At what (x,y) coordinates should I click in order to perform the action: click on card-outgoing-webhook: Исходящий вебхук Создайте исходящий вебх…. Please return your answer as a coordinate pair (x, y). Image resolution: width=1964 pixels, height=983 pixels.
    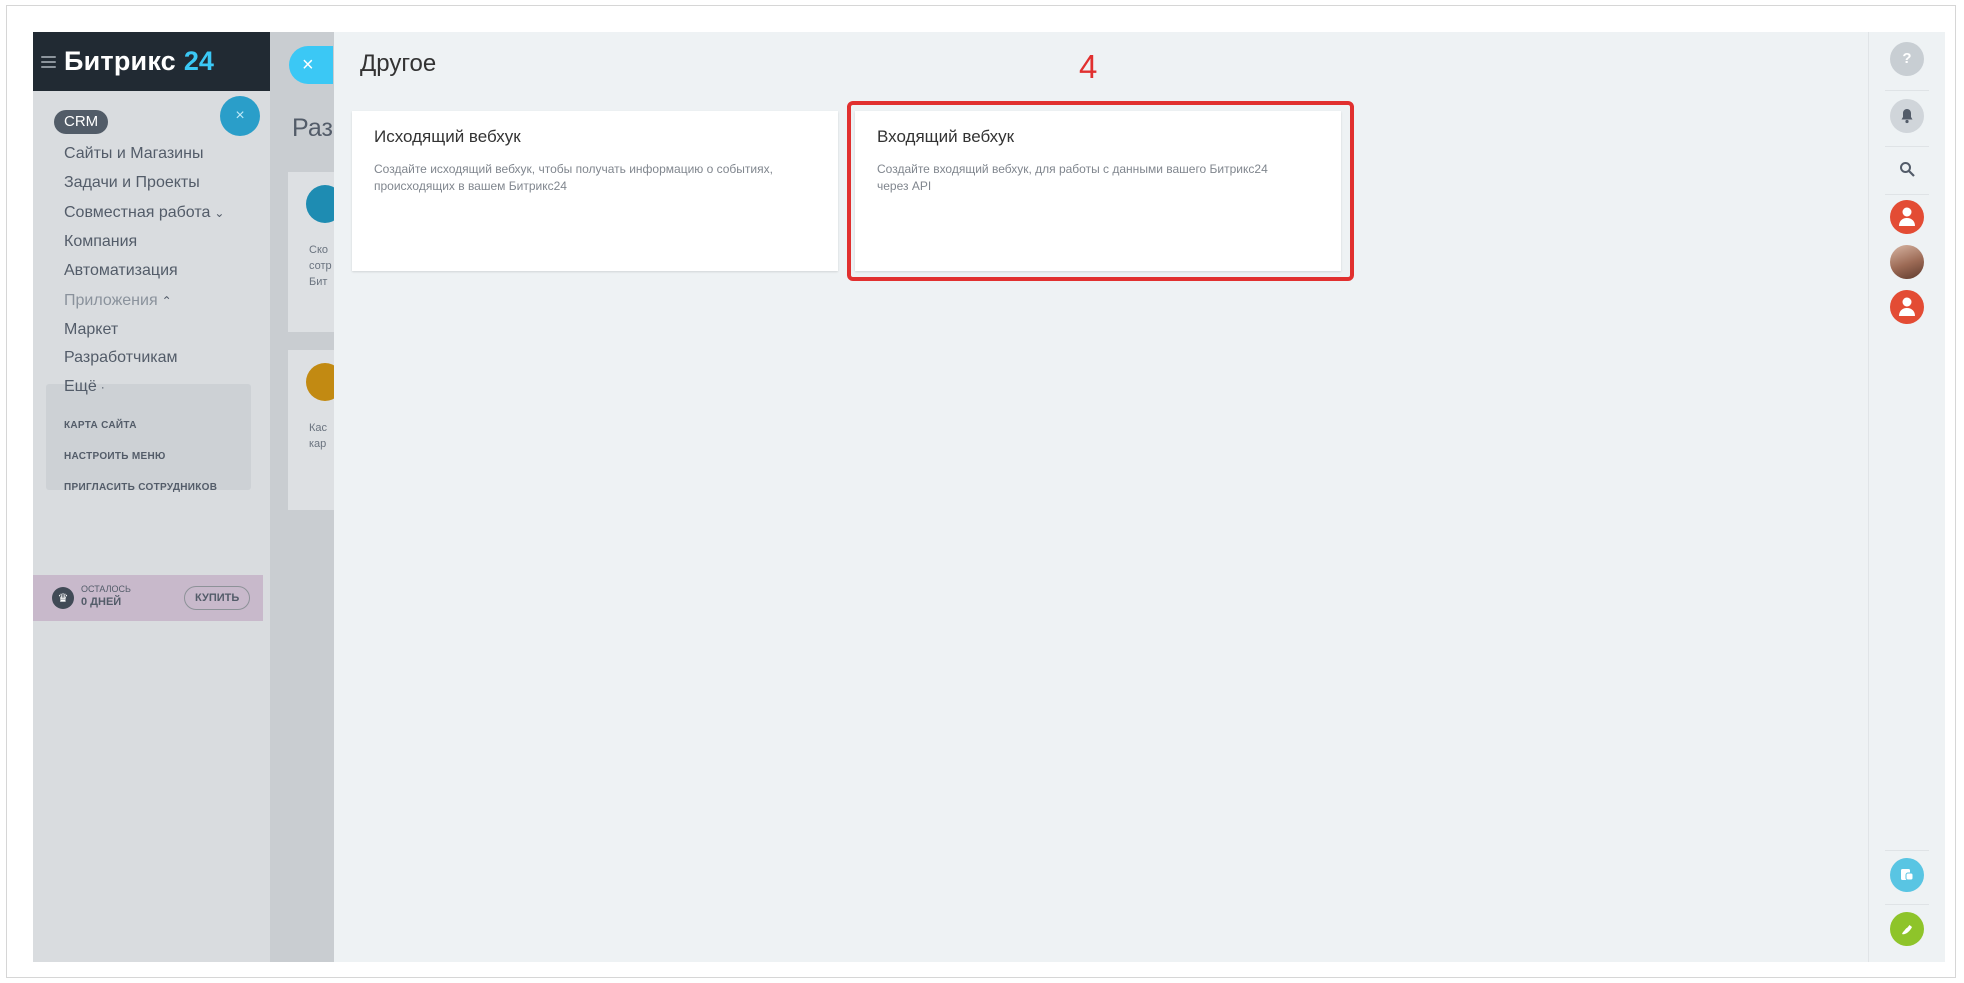
    Looking at the image, I should click on (595, 191).